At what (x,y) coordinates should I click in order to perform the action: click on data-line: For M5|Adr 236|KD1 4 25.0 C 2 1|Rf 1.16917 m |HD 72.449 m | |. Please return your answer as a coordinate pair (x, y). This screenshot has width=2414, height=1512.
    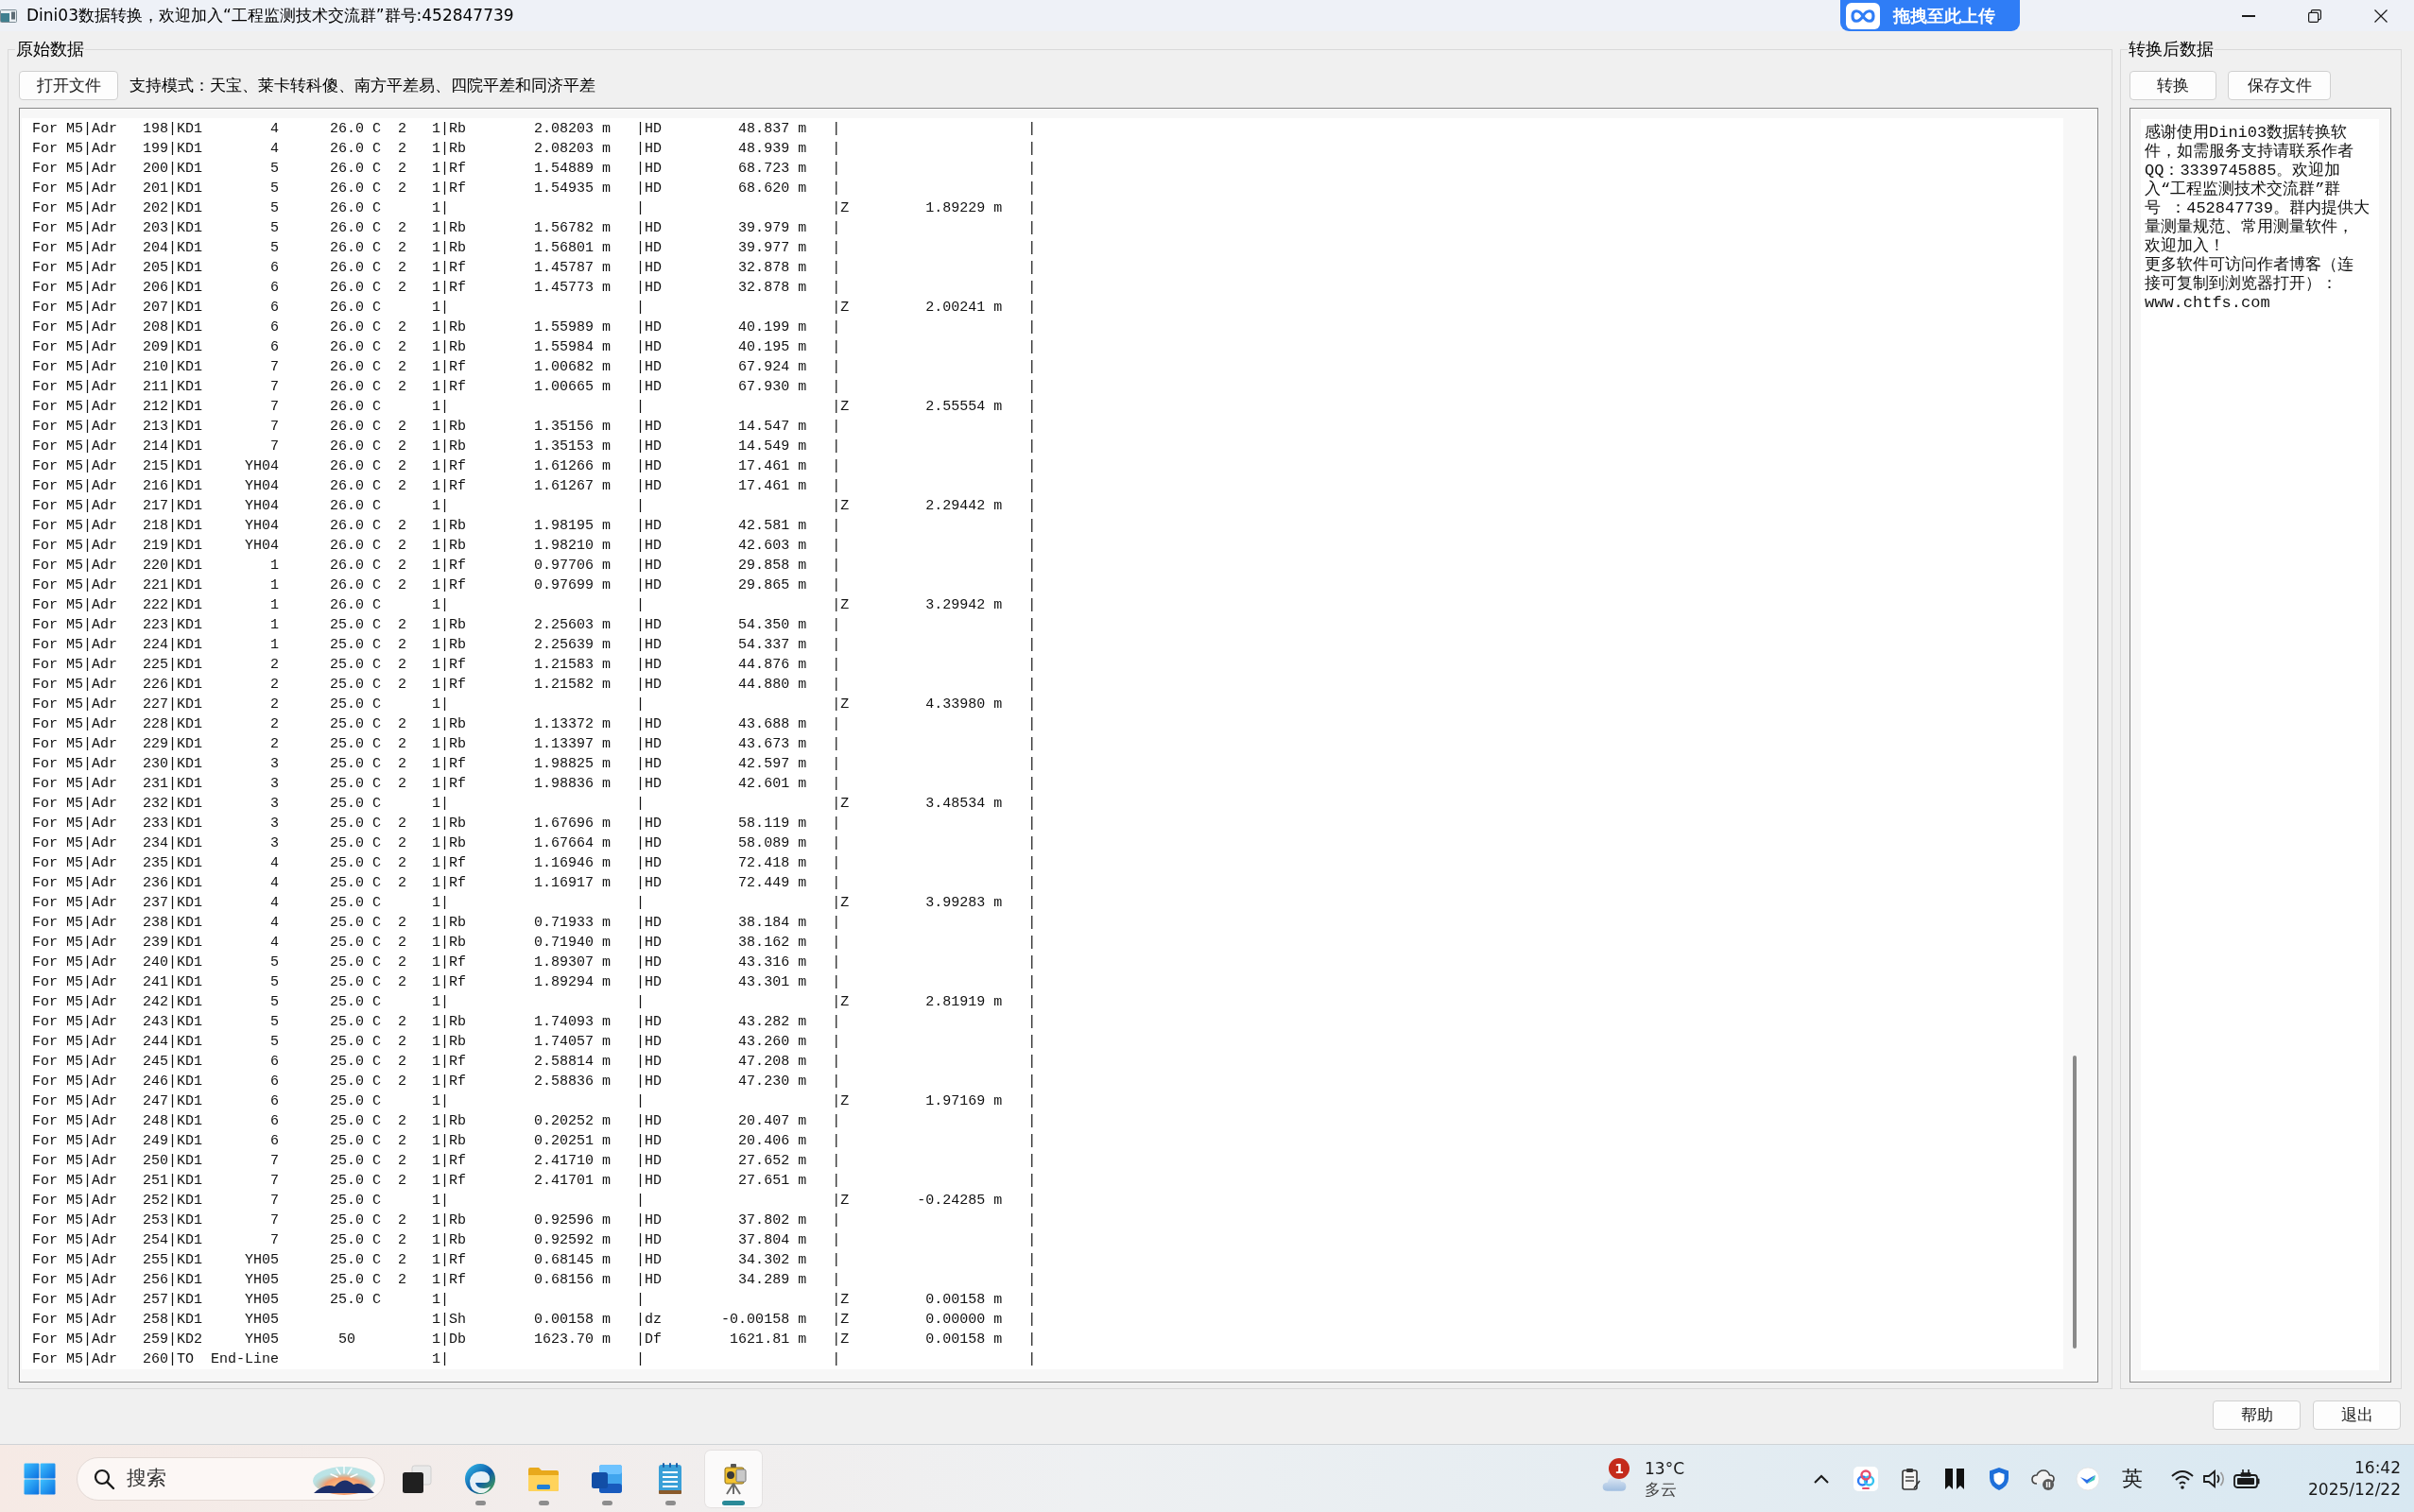
    Looking at the image, I should click on (534, 883).